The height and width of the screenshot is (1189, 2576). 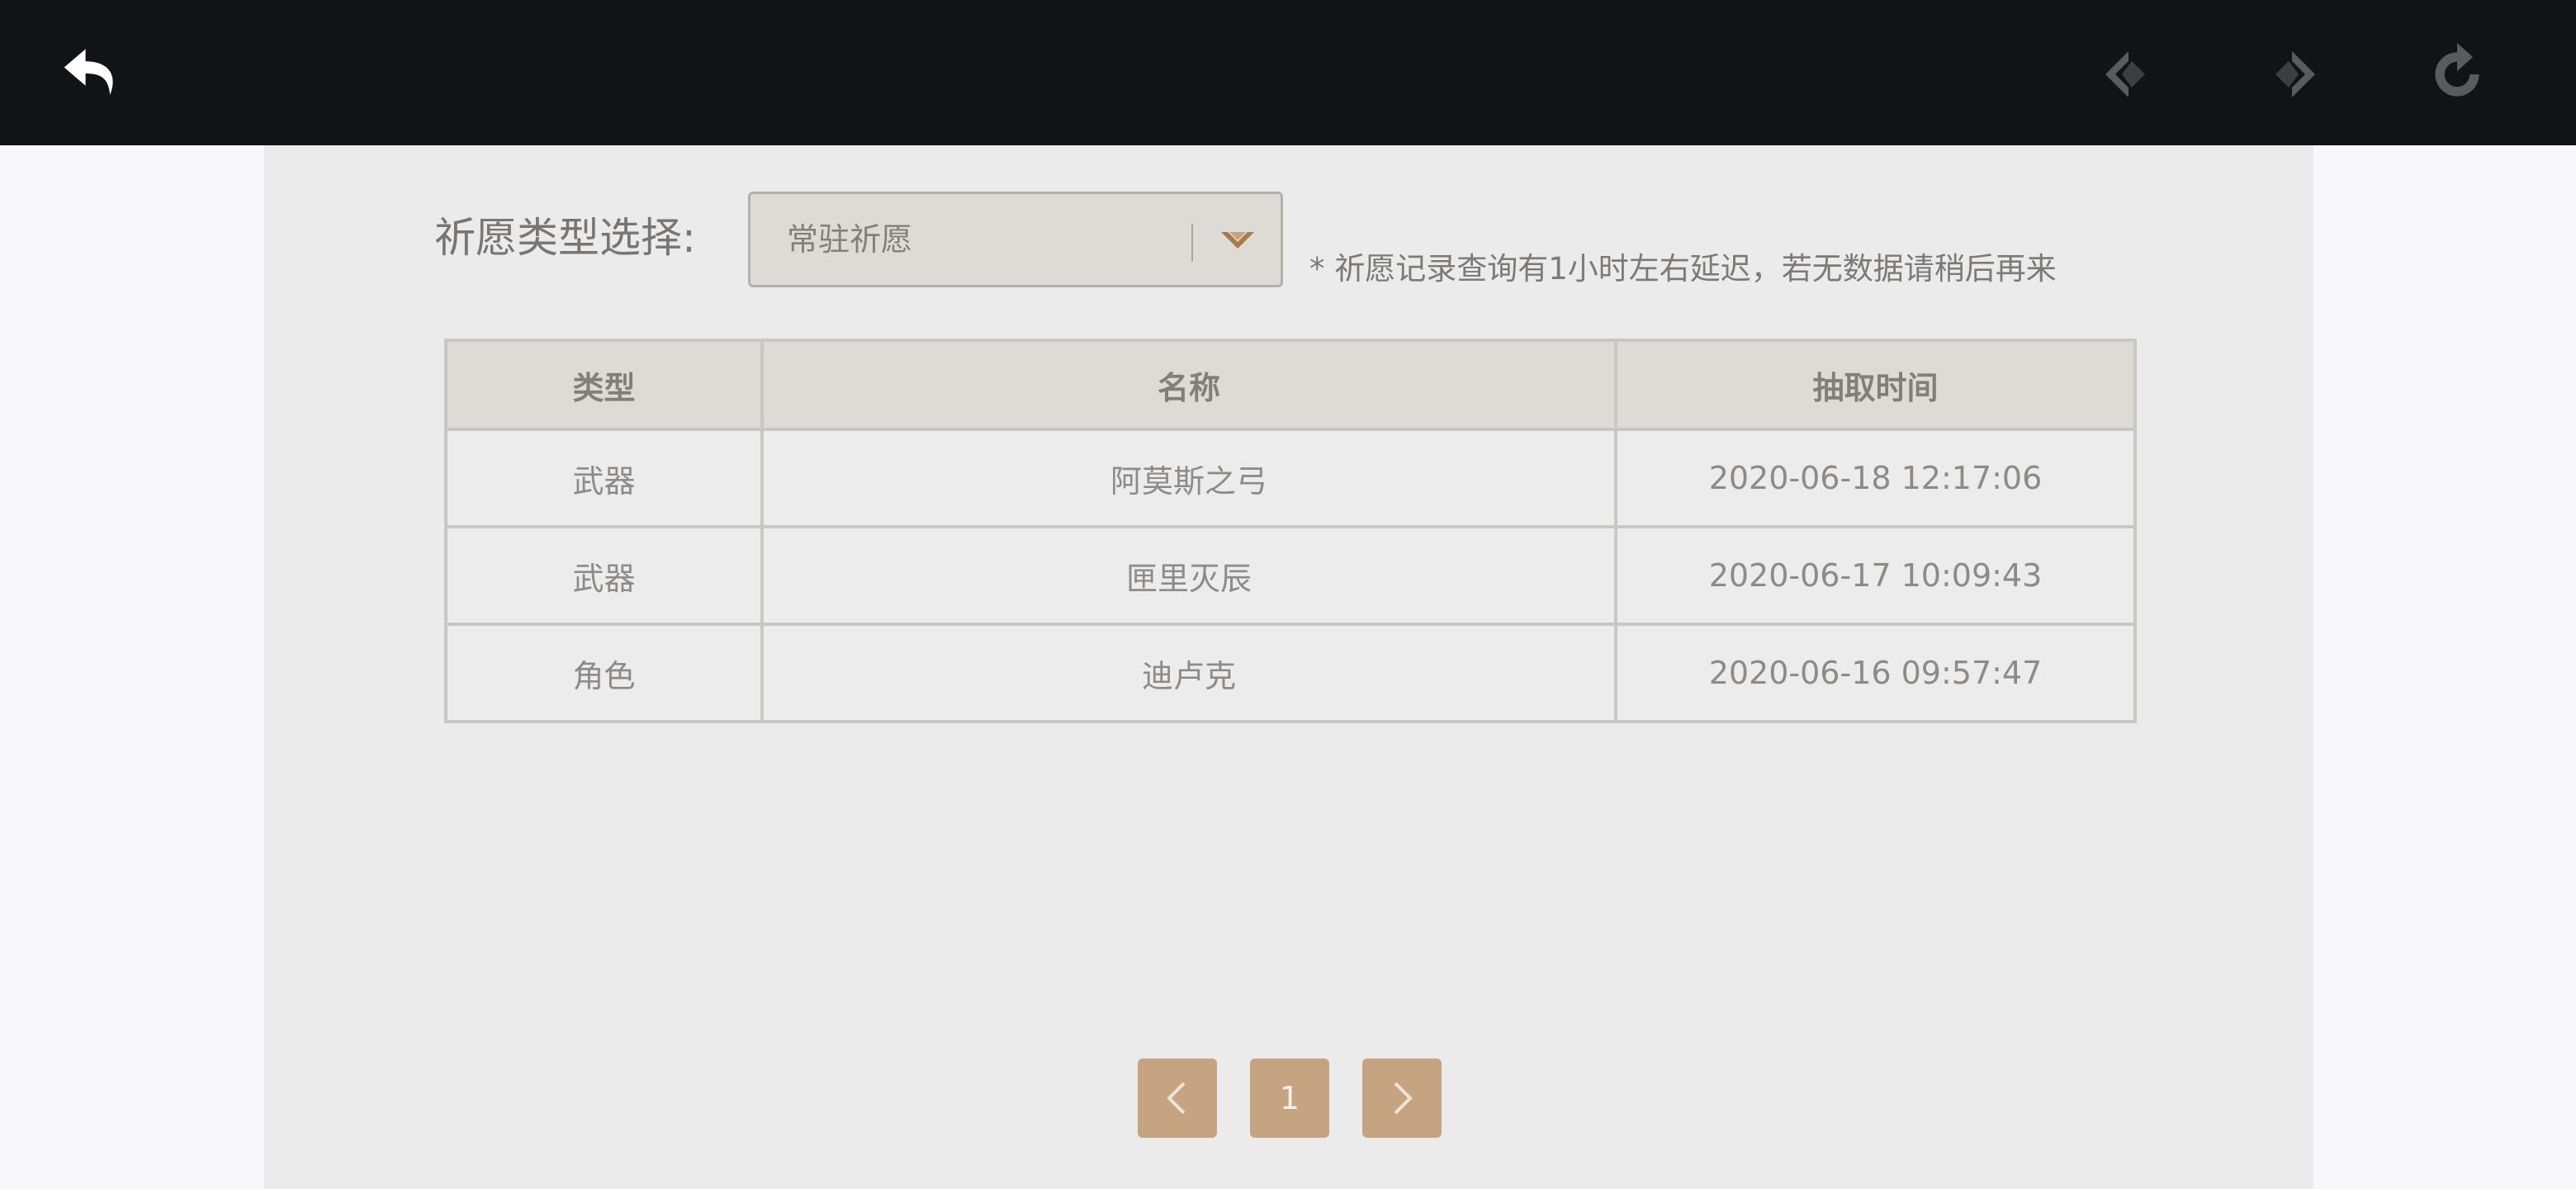 What do you see at coordinates (1875, 575) in the screenshot?
I see `cell-time: 2020-06-17 10:09:43` at bounding box center [1875, 575].